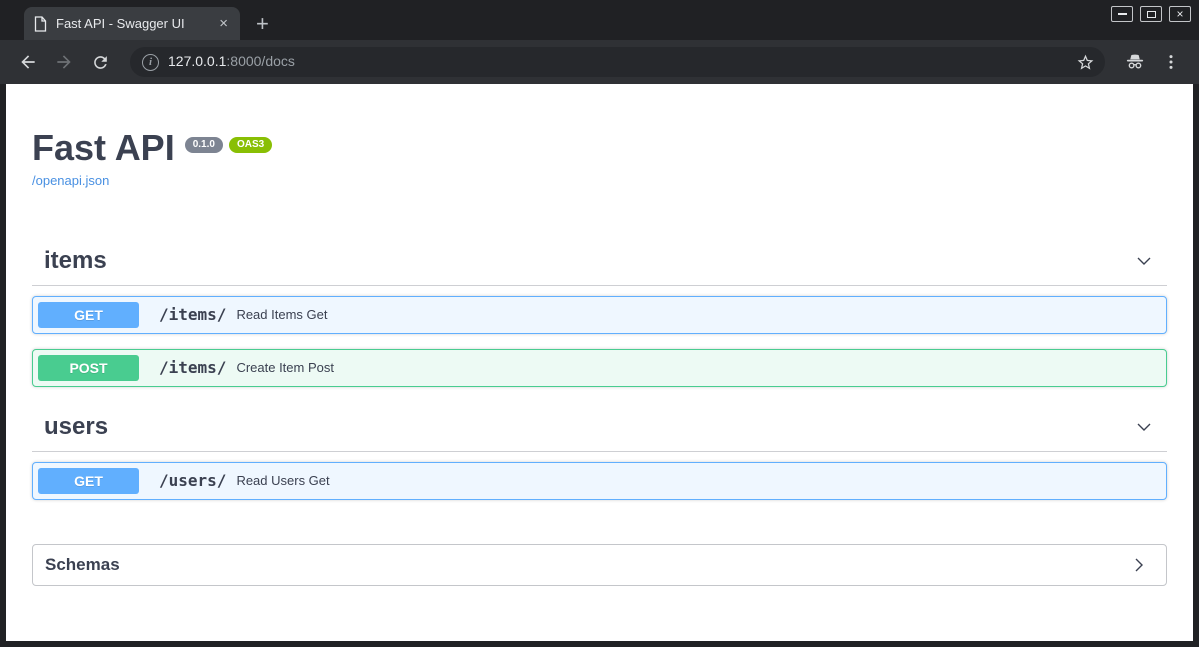 This screenshot has height=647, width=1199. What do you see at coordinates (260, 61) in the screenshot?
I see `url-path: :8000/docs` at bounding box center [260, 61].